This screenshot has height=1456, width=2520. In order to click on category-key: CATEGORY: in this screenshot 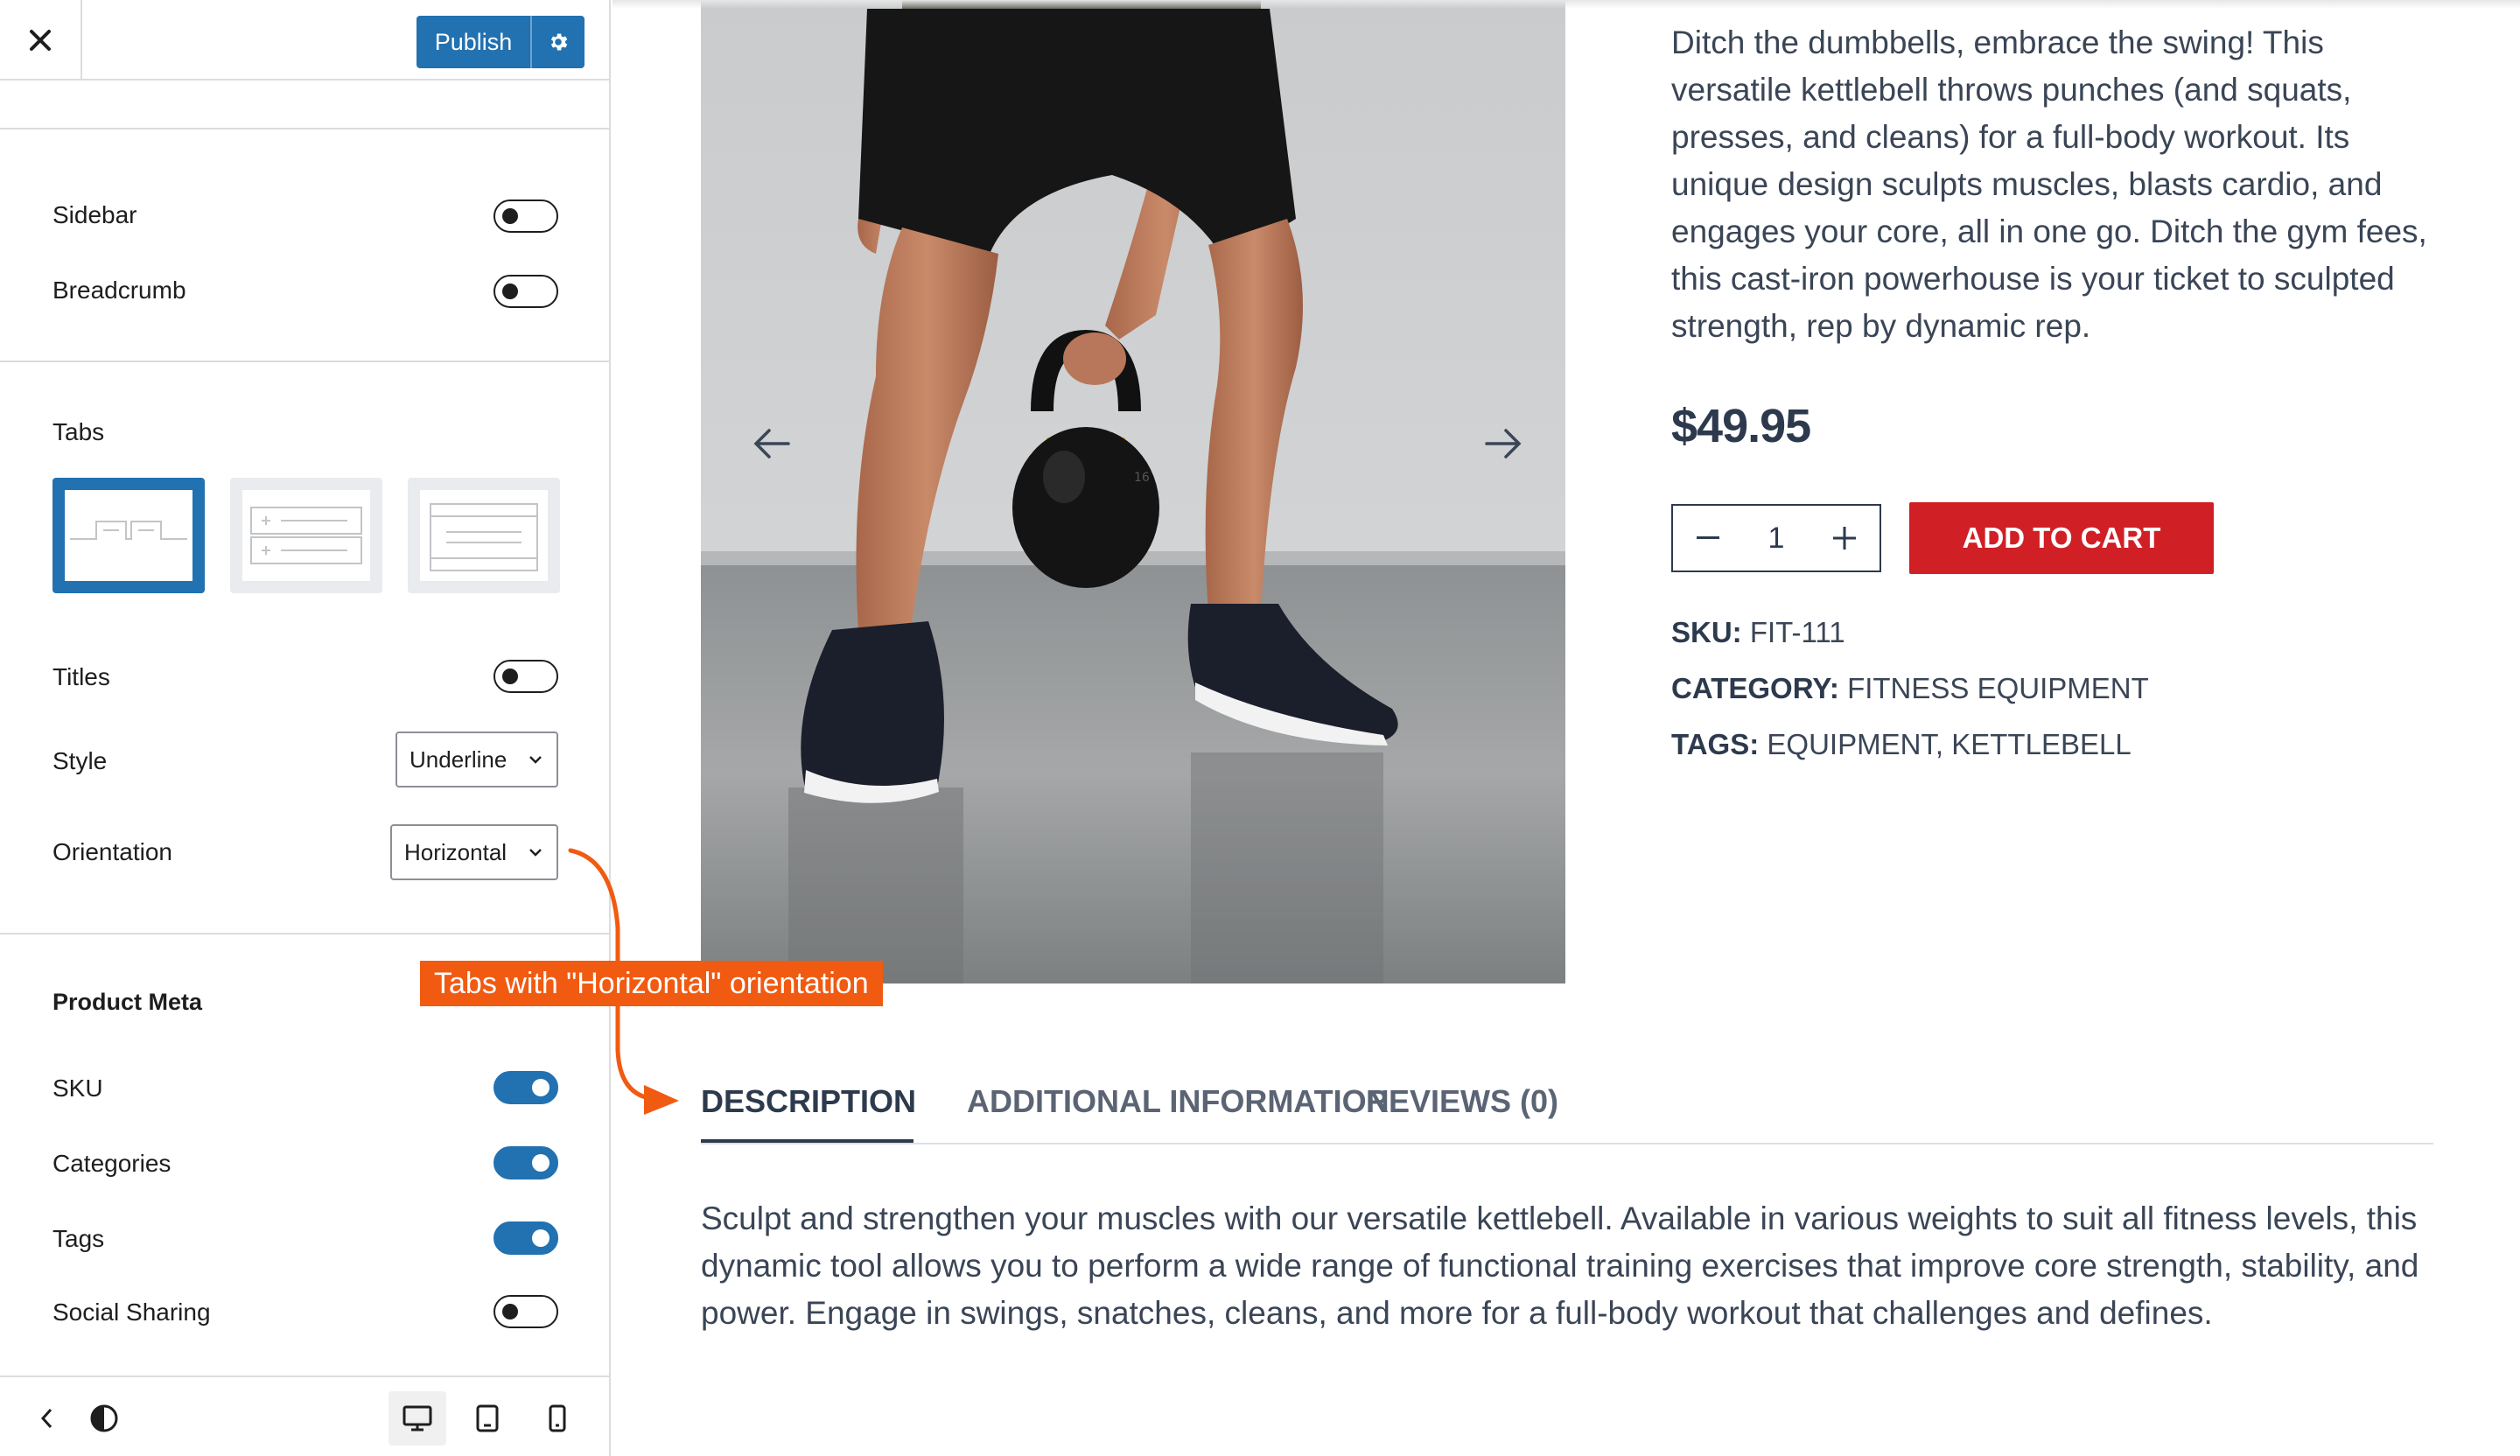, I will do `click(1755, 688)`.